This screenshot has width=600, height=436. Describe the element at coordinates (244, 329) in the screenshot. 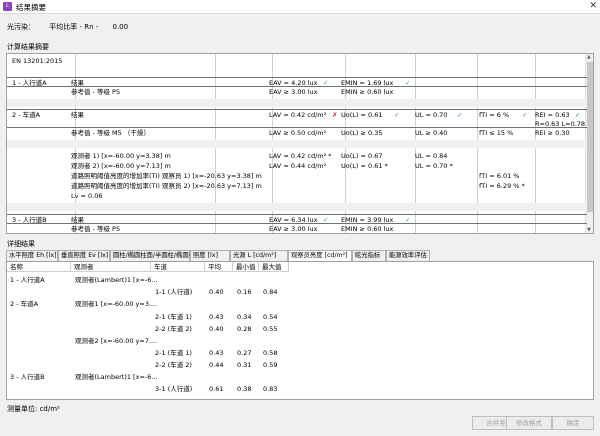

I see `min-value: 0.28` at that location.